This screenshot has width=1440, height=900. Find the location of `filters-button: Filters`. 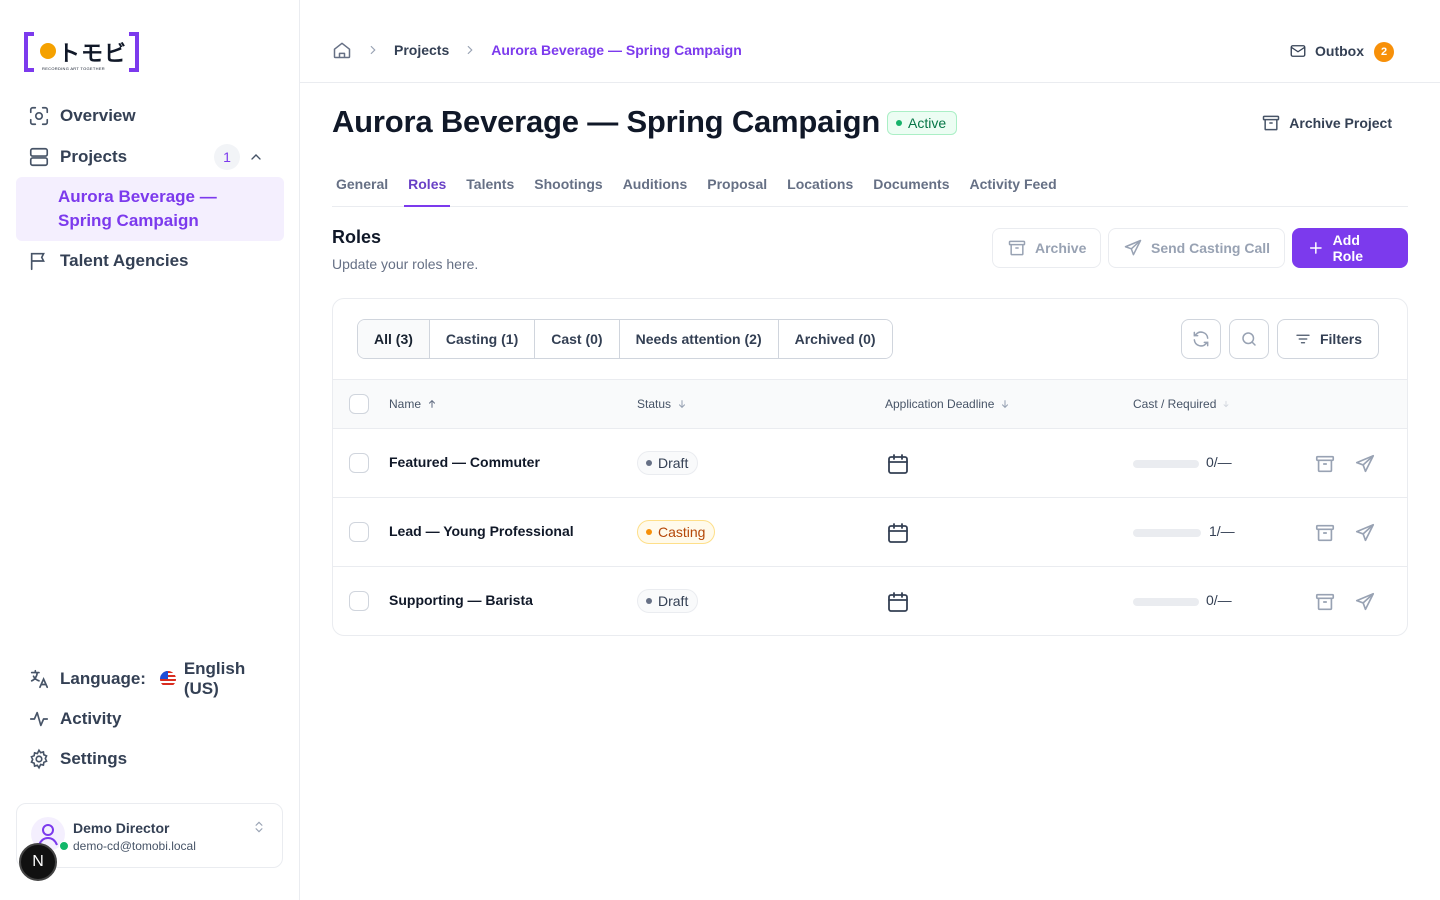

filters-button: Filters is located at coordinates (1327, 339).